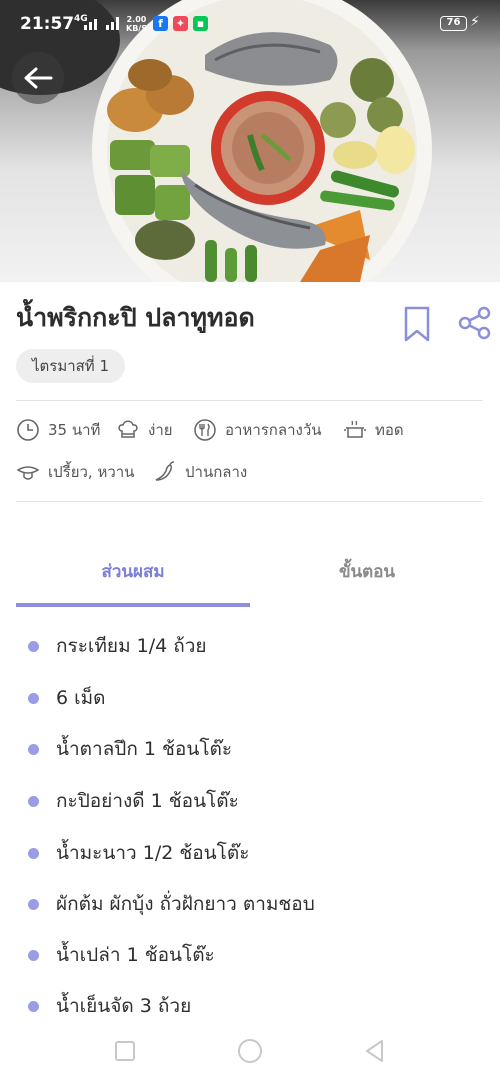 Image resolution: width=500 pixels, height=1083 pixels. What do you see at coordinates (28, 473) in the screenshot?
I see `tongue-icon` at bounding box center [28, 473].